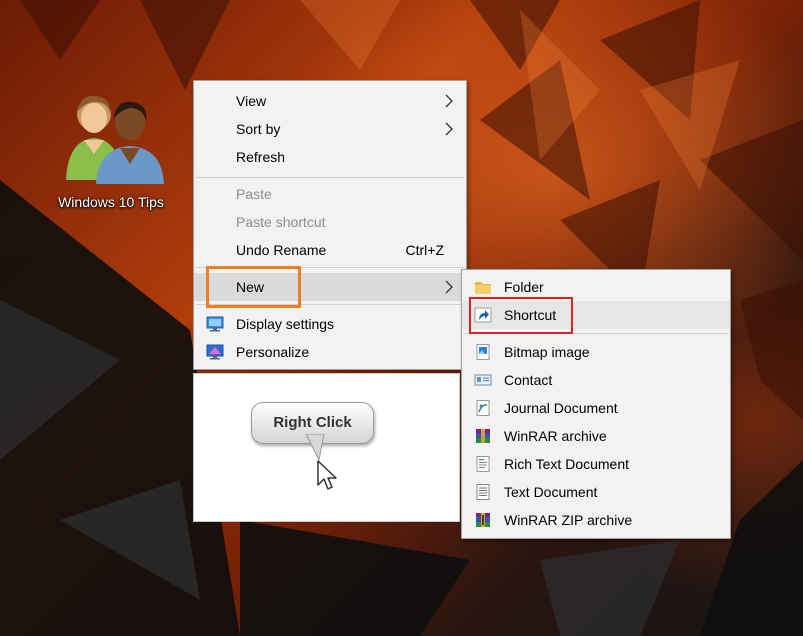 The width and height of the screenshot is (803, 636). What do you see at coordinates (326, 447) in the screenshot?
I see `right-click-callout: Right Click` at bounding box center [326, 447].